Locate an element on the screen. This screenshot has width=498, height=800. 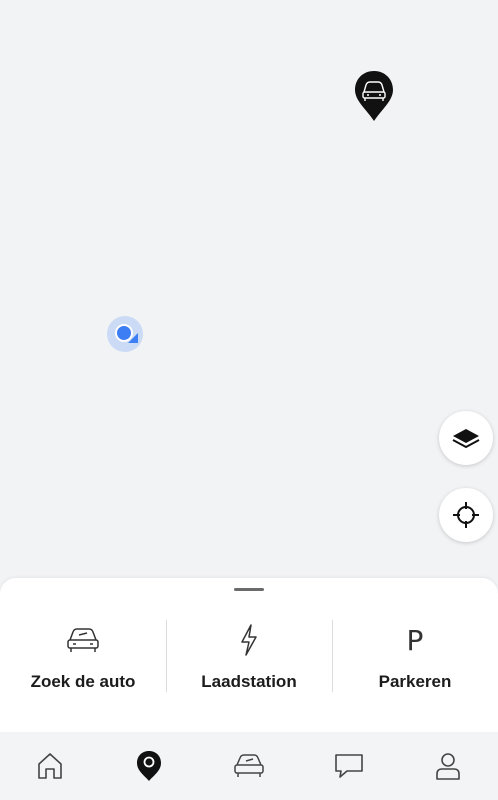
tab-profile is located at coordinates (448, 766).